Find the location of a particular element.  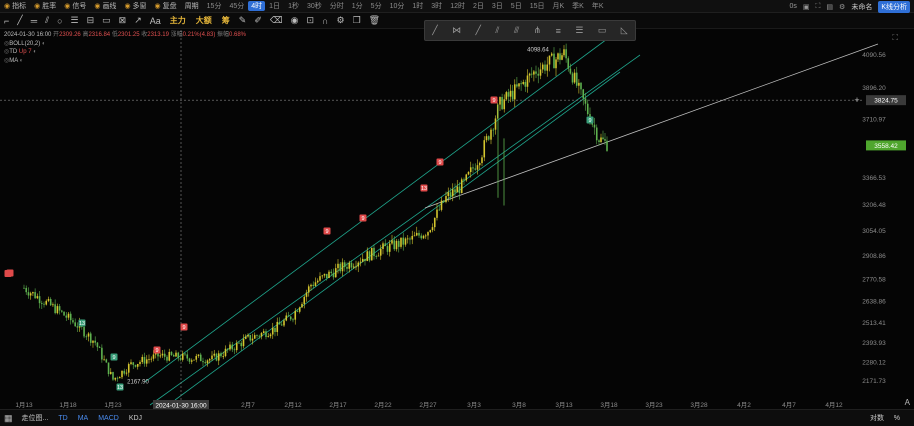

symbol-tick: A is located at coordinates (907, 402).